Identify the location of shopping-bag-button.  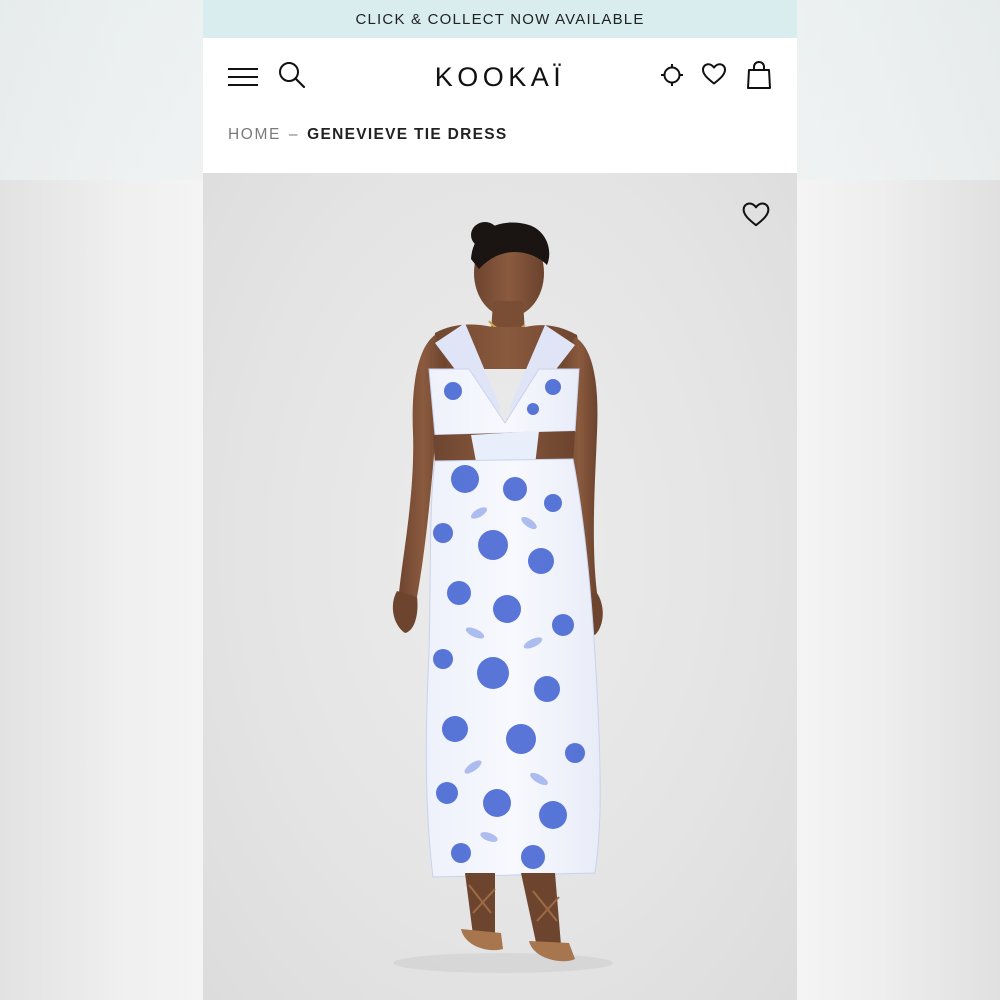
(759, 75).